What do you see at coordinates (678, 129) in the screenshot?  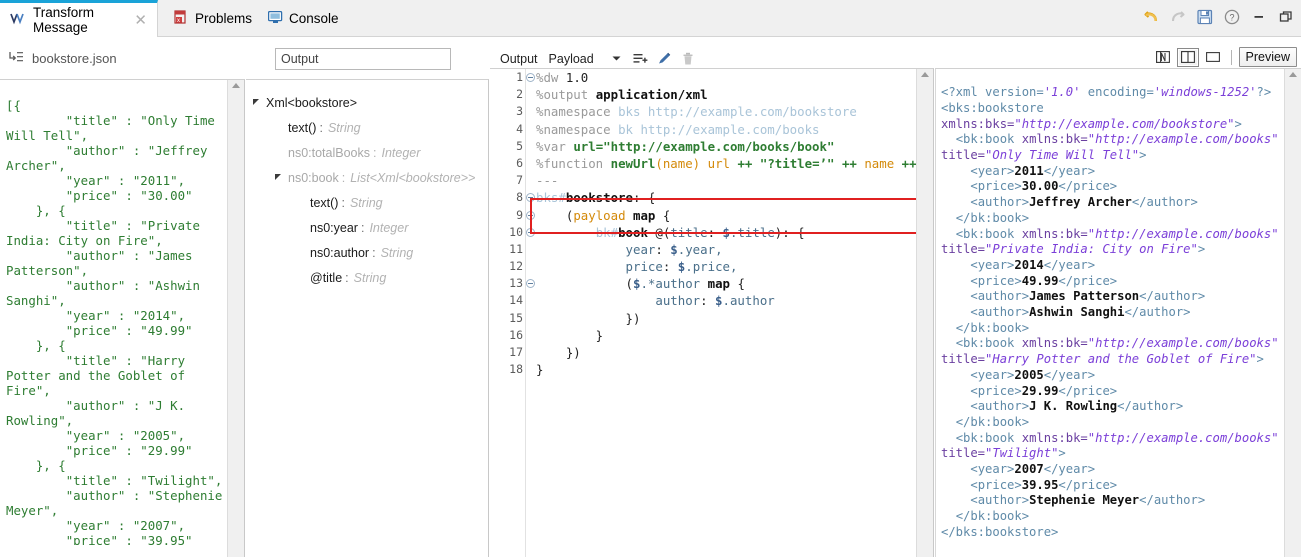 I see `code-line: %namespace bk http://example.com/books` at bounding box center [678, 129].